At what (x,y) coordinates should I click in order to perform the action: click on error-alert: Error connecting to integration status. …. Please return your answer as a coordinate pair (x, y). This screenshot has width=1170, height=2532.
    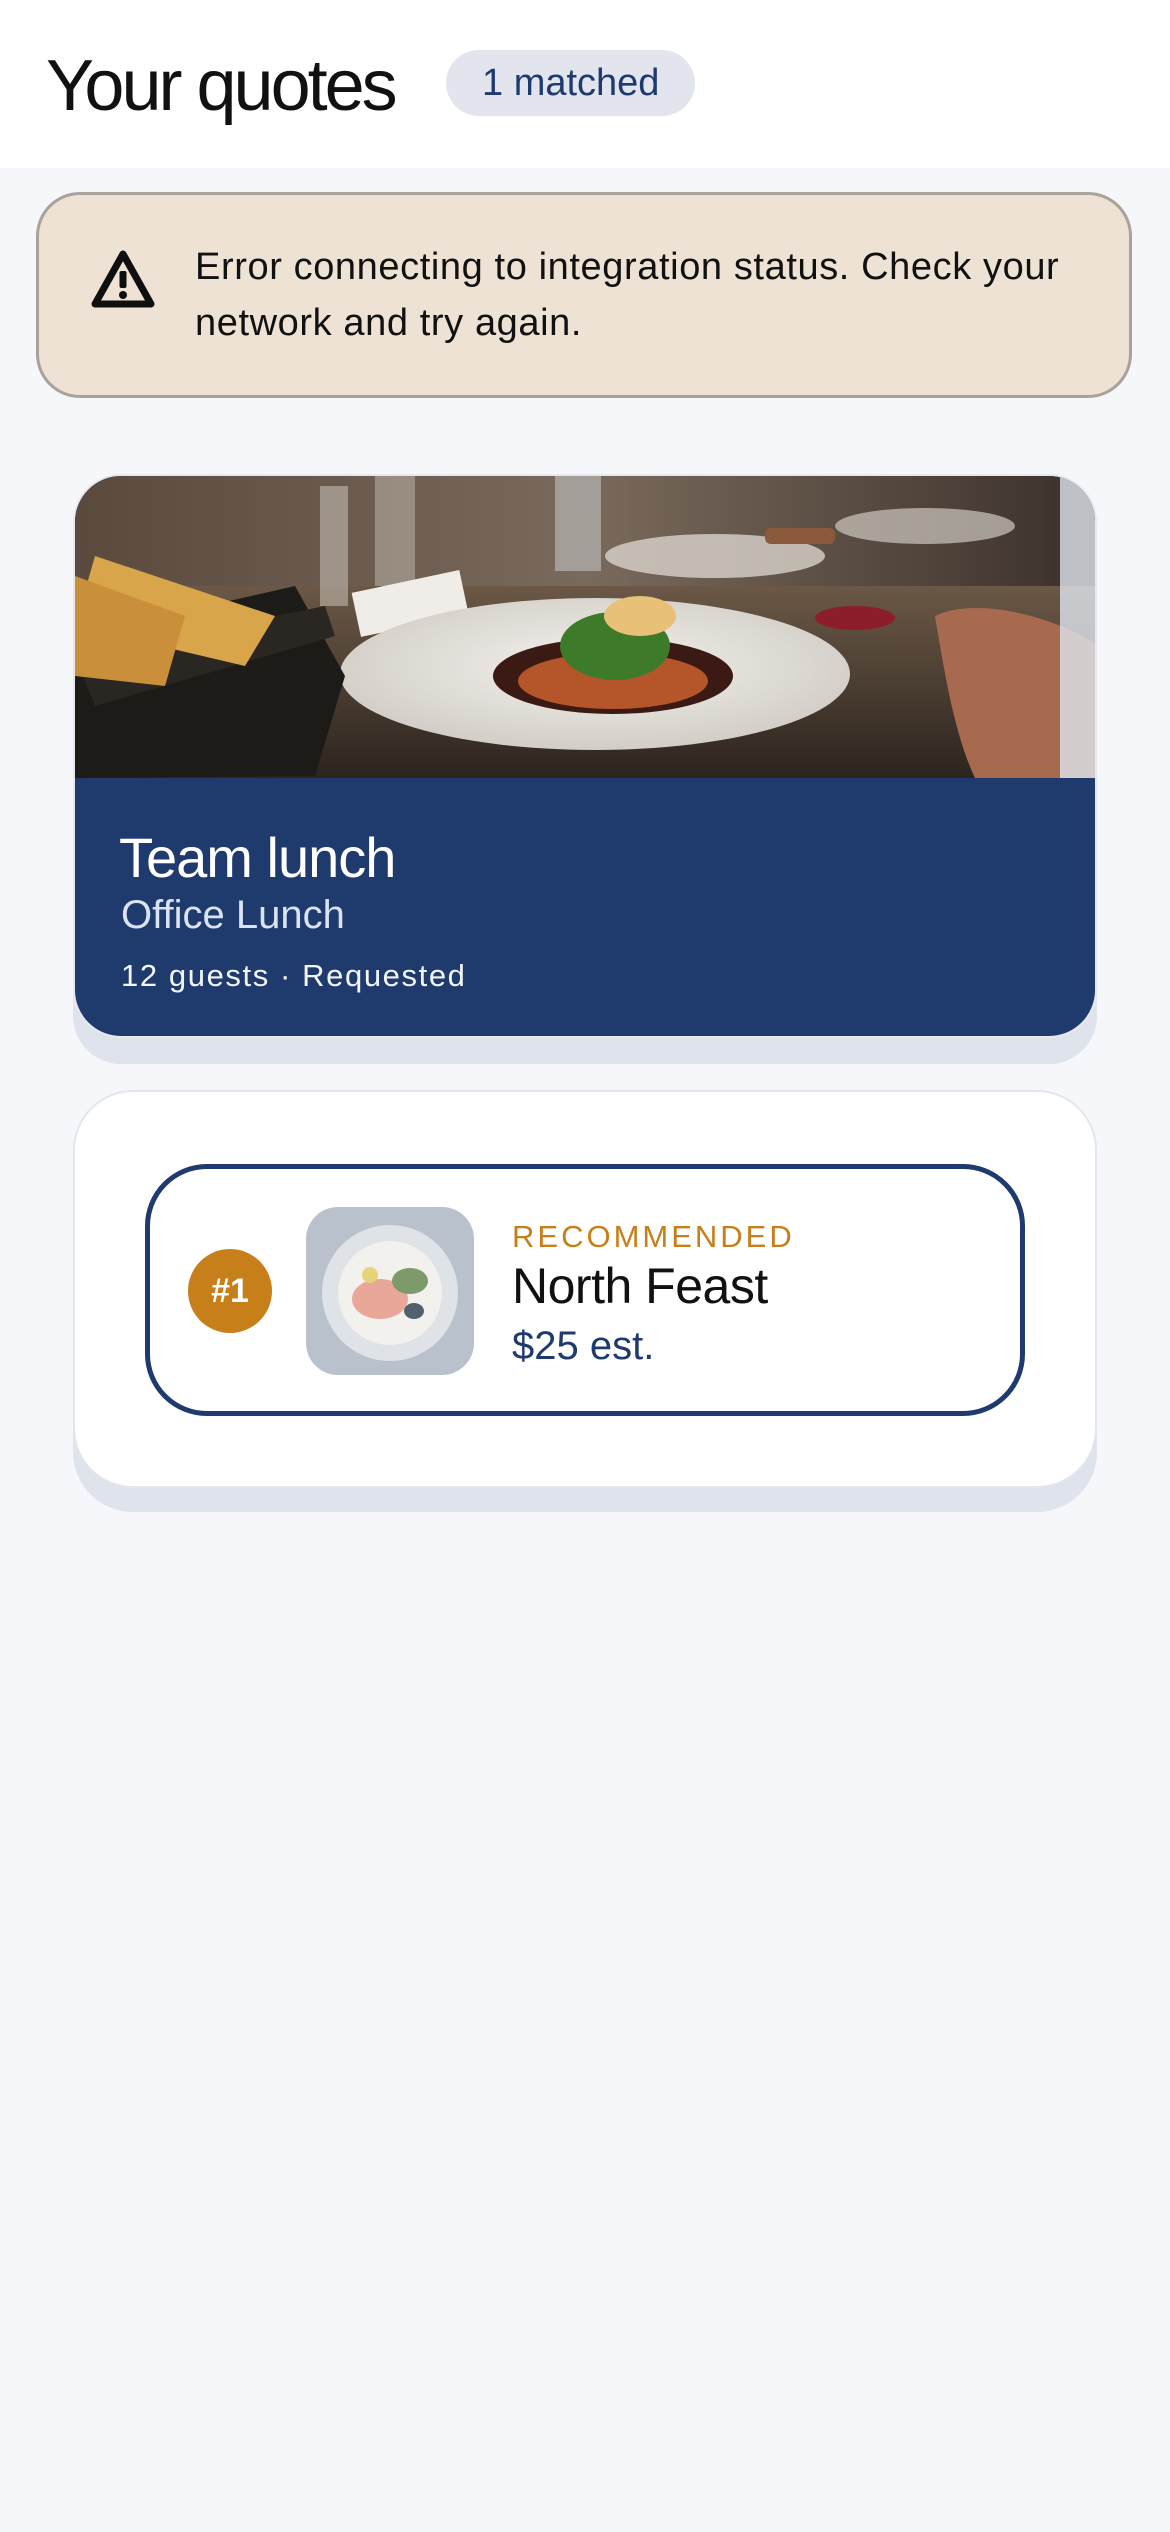
    Looking at the image, I should click on (584, 295).